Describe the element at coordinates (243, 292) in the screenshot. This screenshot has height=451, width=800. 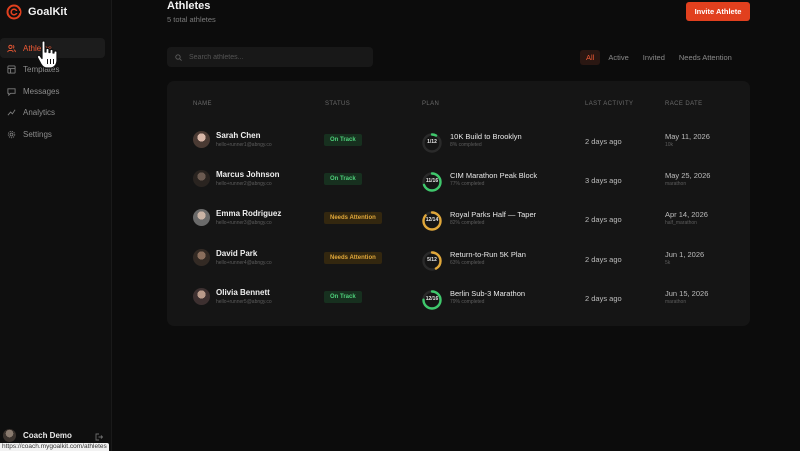
I see `athlete-name: Olivia Bennett` at that location.